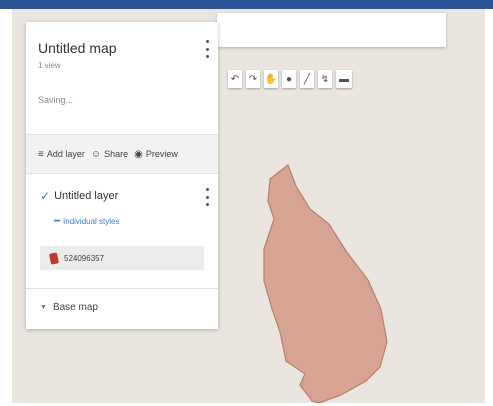 The width and height of the screenshot is (493, 406). Describe the element at coordinates (96, 154) in the screenshot. I see `add-person-icon: ☺` at that location.